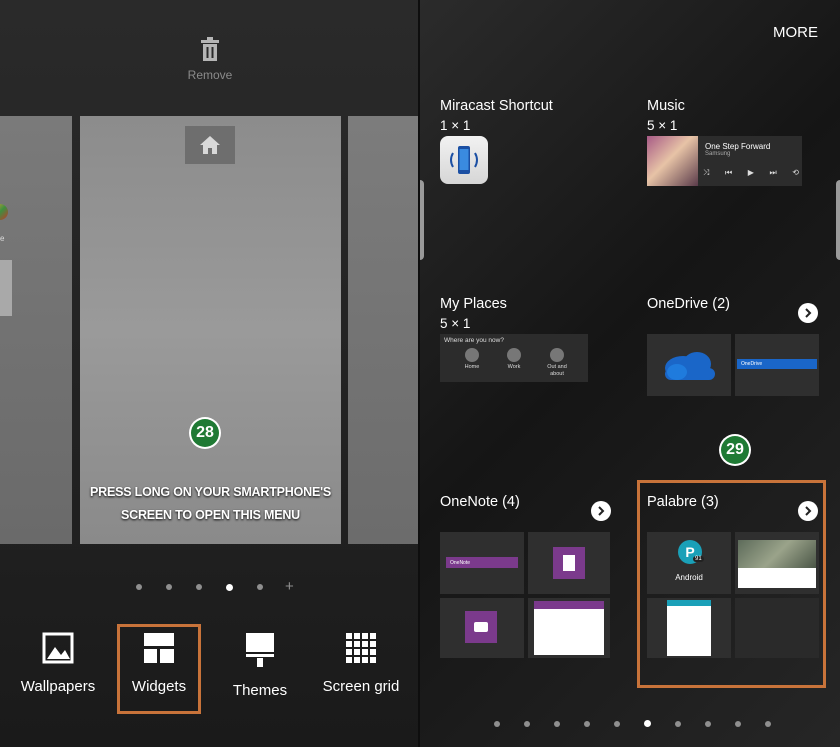  I want to click on place-label: Home, so click(472, 367).